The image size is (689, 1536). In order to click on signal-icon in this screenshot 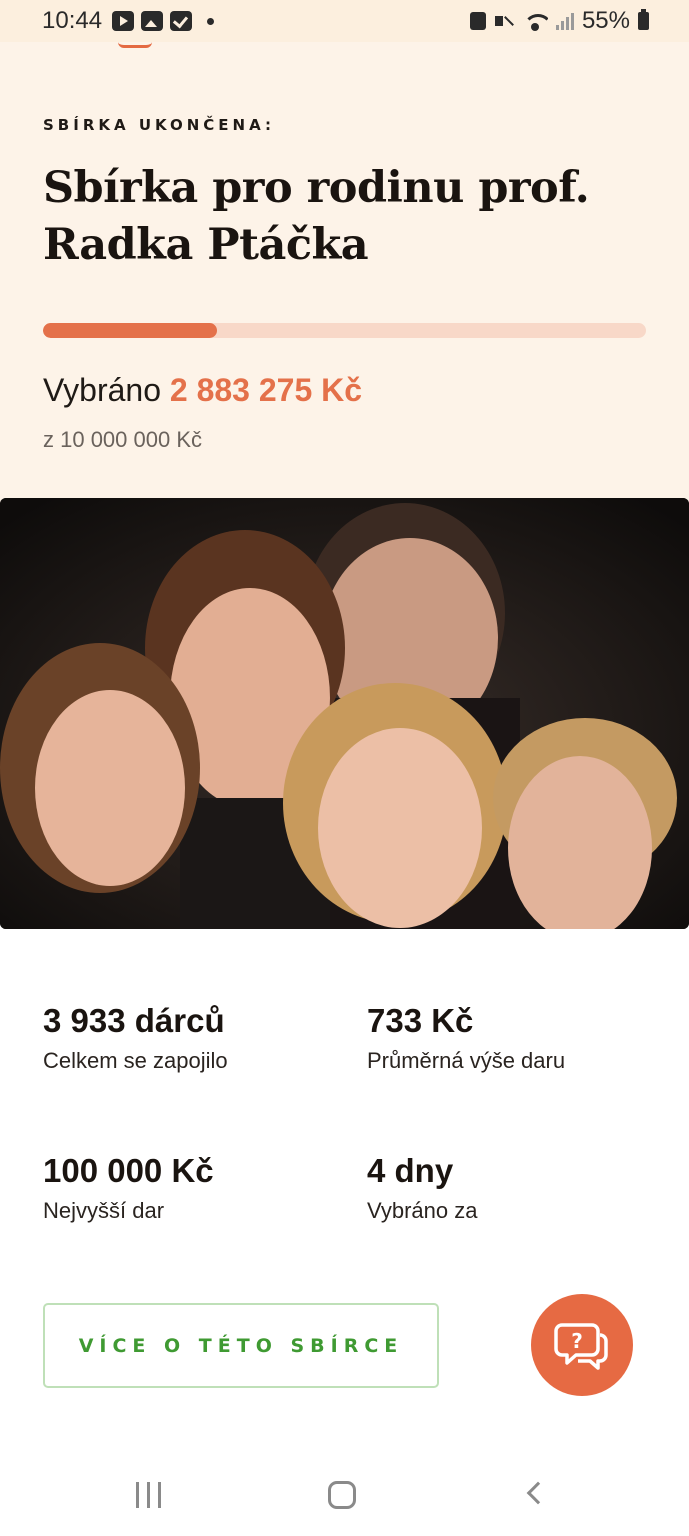, I will do `click(564, 21)`.